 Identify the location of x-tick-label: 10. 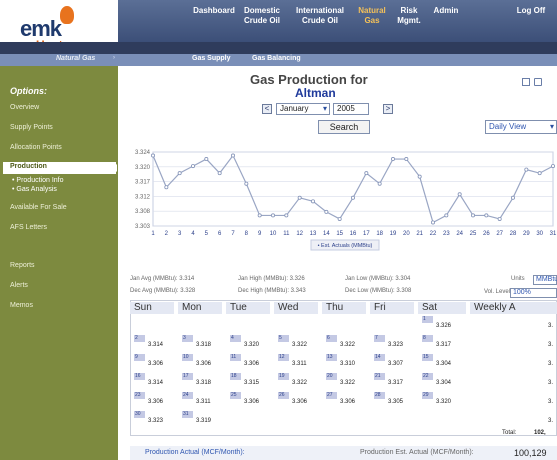
(273, 234).